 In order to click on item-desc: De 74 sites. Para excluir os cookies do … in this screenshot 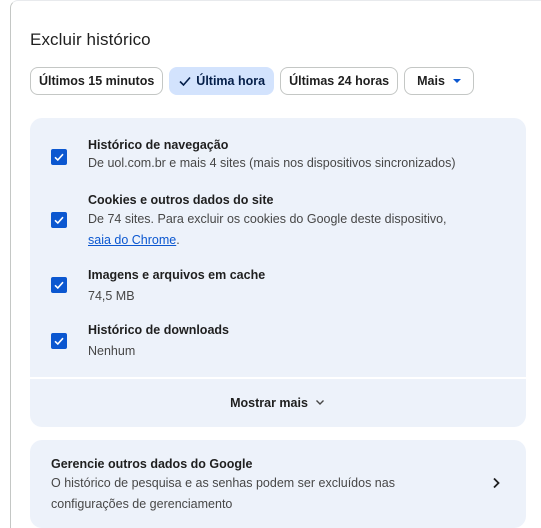, I will do `click(267, 219)`.